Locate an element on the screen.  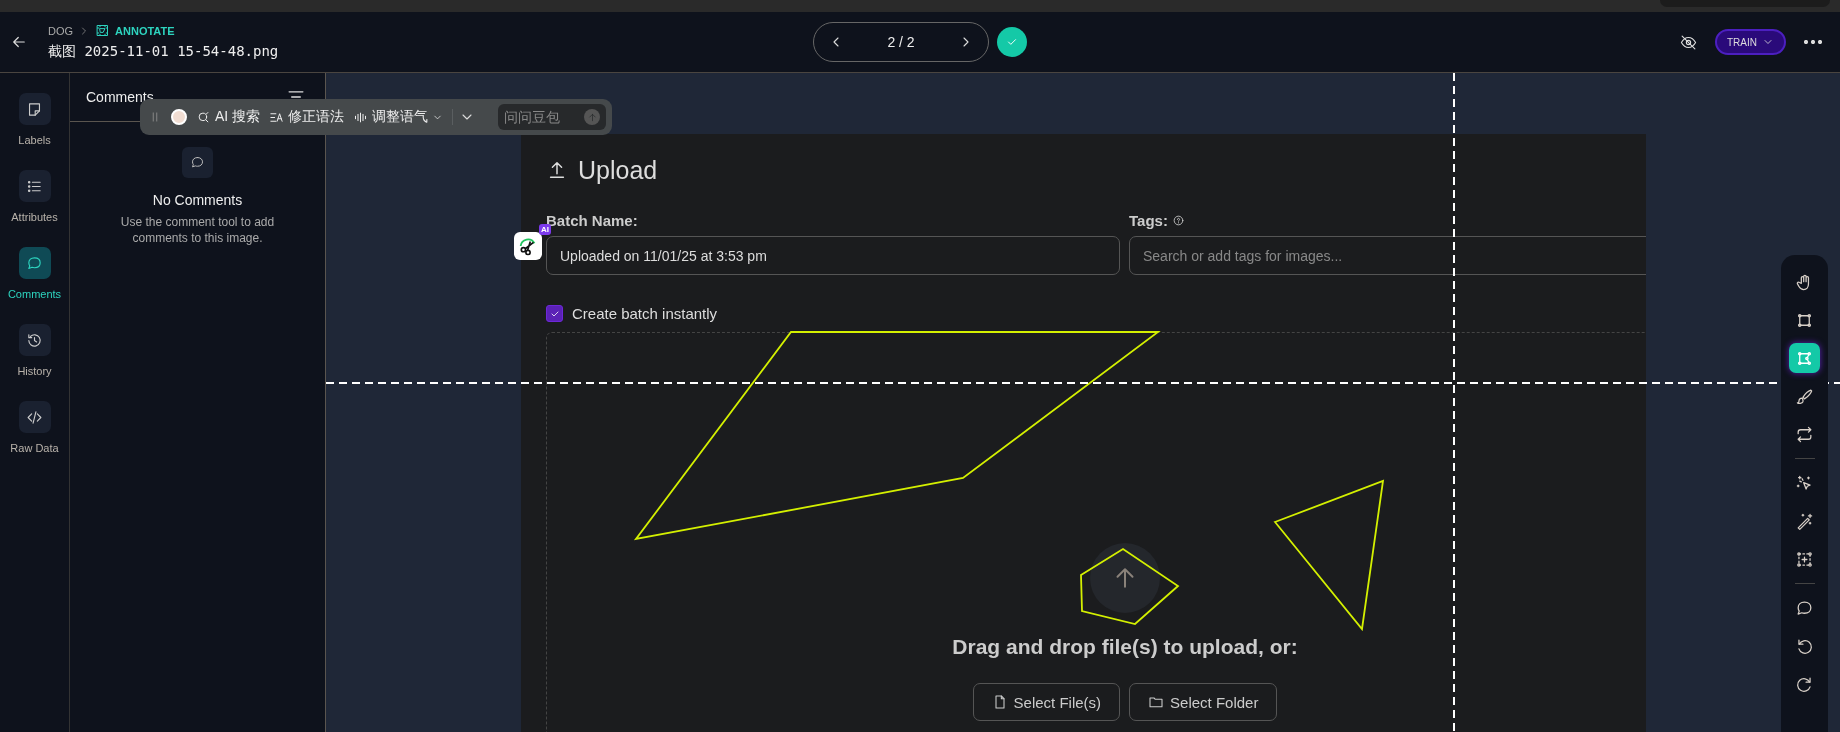
approve-button is located at coordinates (1012, 42).